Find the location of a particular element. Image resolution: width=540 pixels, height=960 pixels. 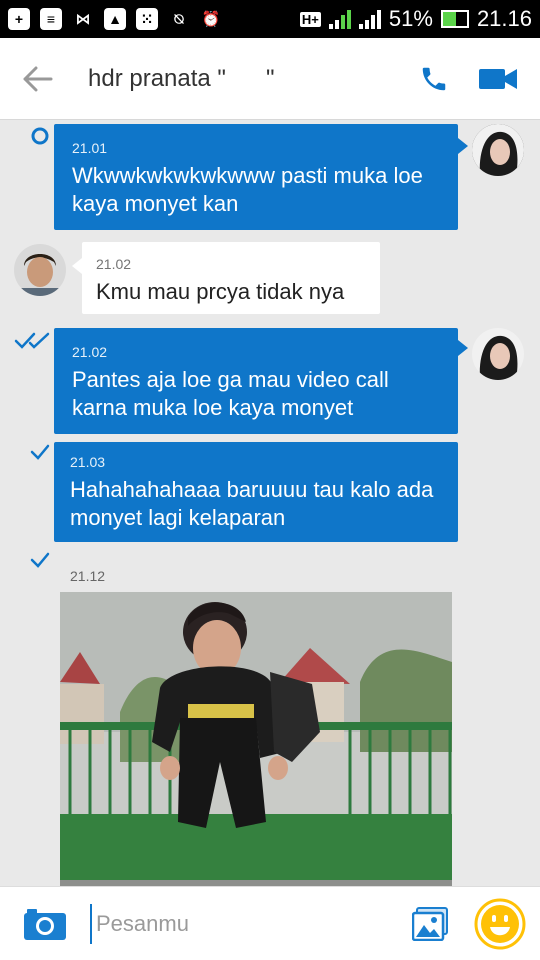

double-check-icon is located at coordinates (32, 343).